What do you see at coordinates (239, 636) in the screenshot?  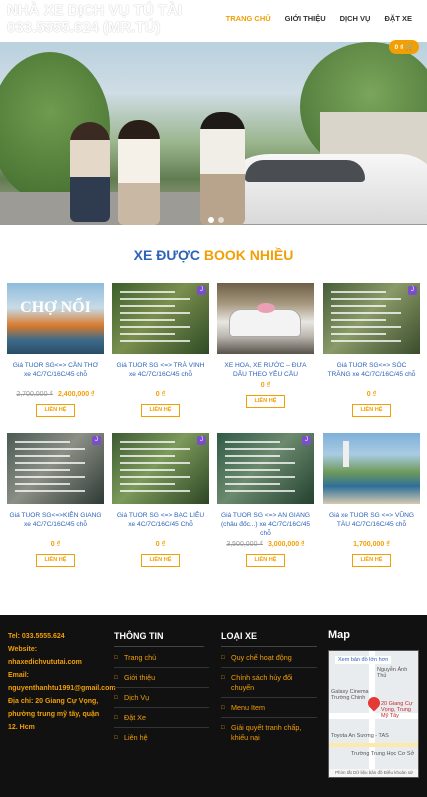 I see `footer-type-title: LOẠI XE` at bounding box center [239, 636].